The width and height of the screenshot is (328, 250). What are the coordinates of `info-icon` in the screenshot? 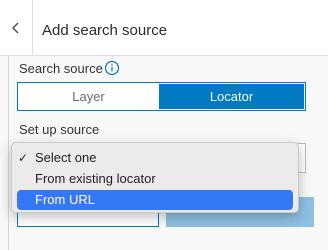 It's located at (112, 68).